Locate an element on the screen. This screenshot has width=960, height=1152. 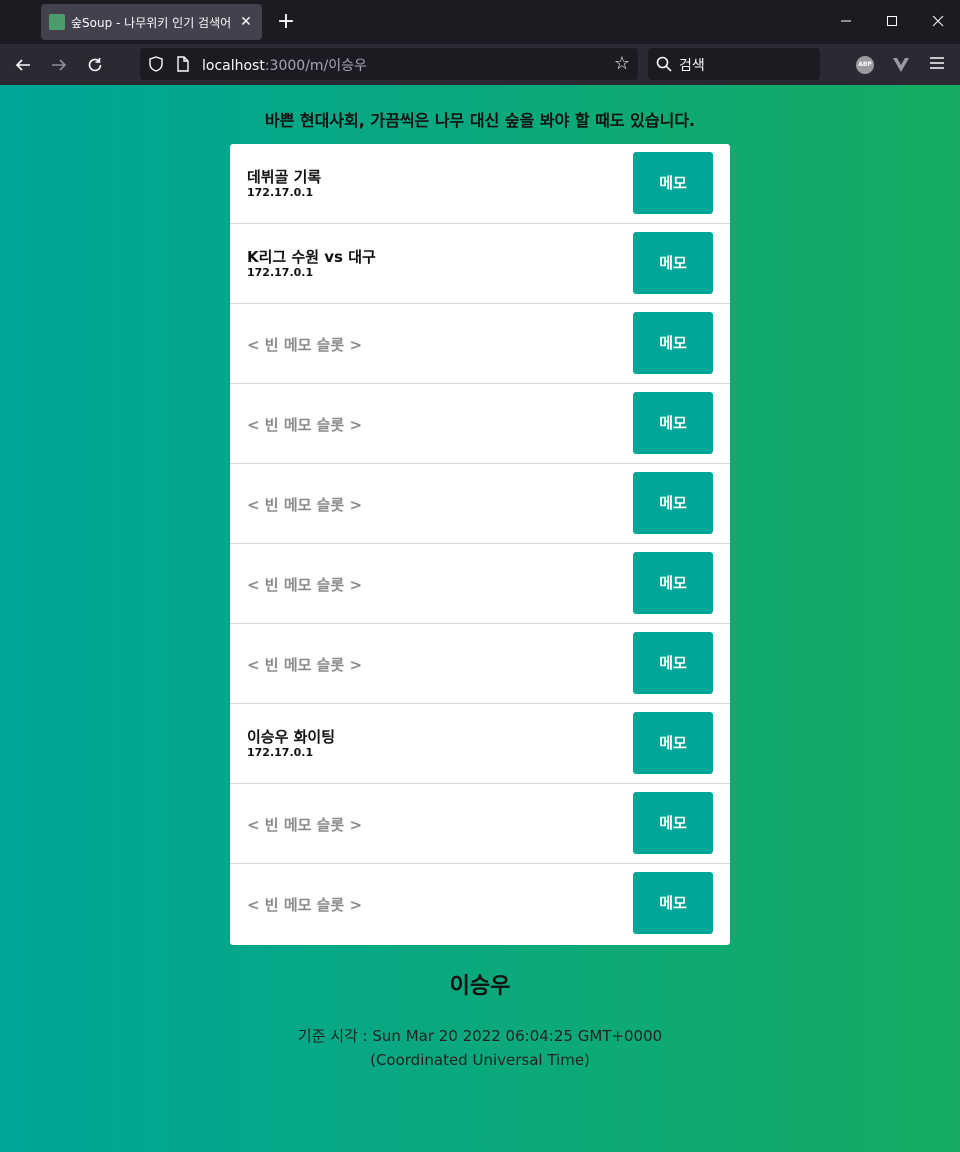
window-close-icon is located at coordinates (938, 22).